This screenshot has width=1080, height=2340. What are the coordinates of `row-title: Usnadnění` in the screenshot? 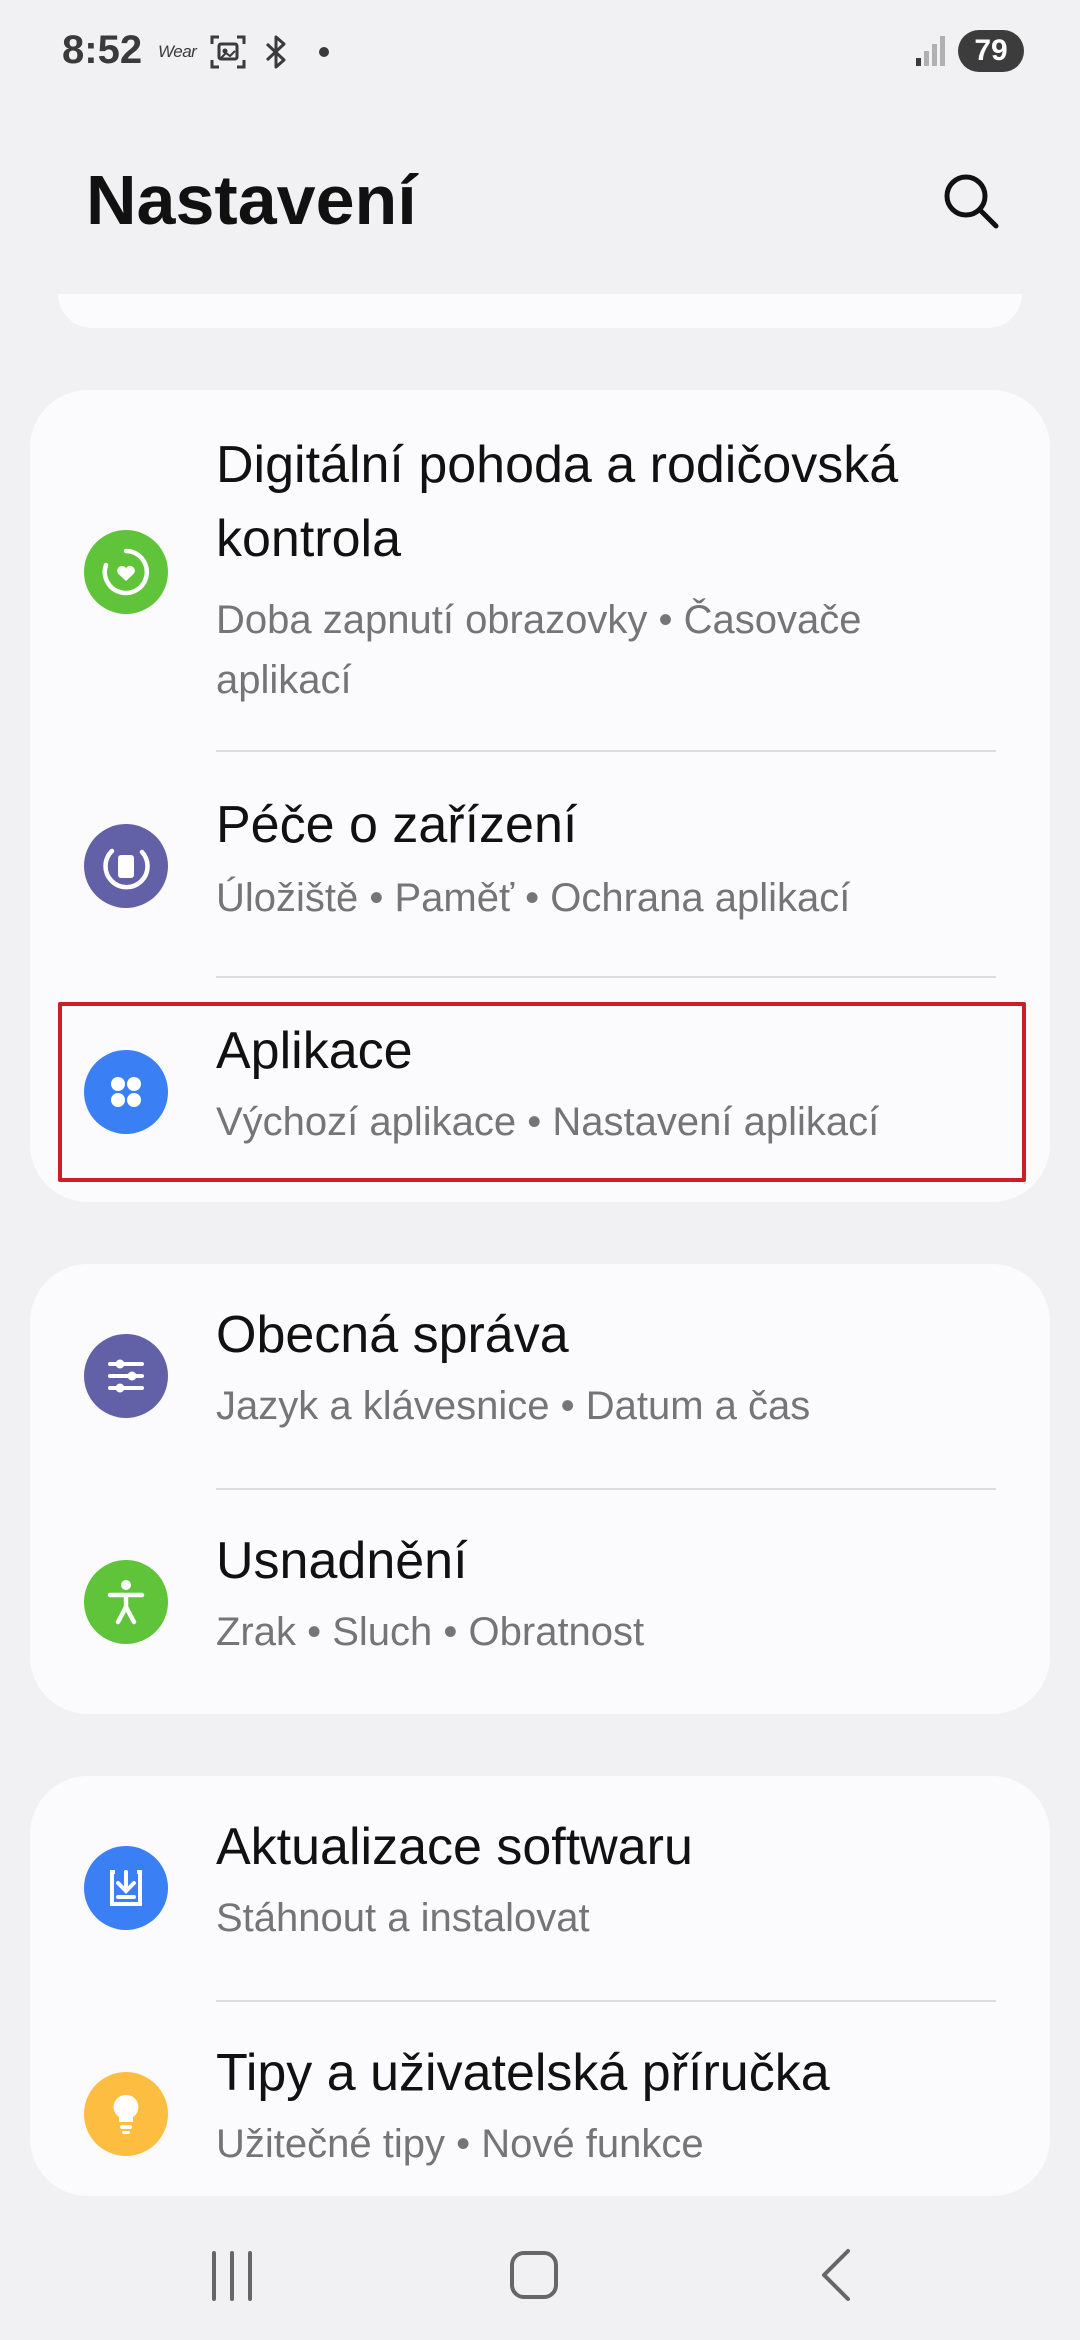 It's located at (342, 1561).